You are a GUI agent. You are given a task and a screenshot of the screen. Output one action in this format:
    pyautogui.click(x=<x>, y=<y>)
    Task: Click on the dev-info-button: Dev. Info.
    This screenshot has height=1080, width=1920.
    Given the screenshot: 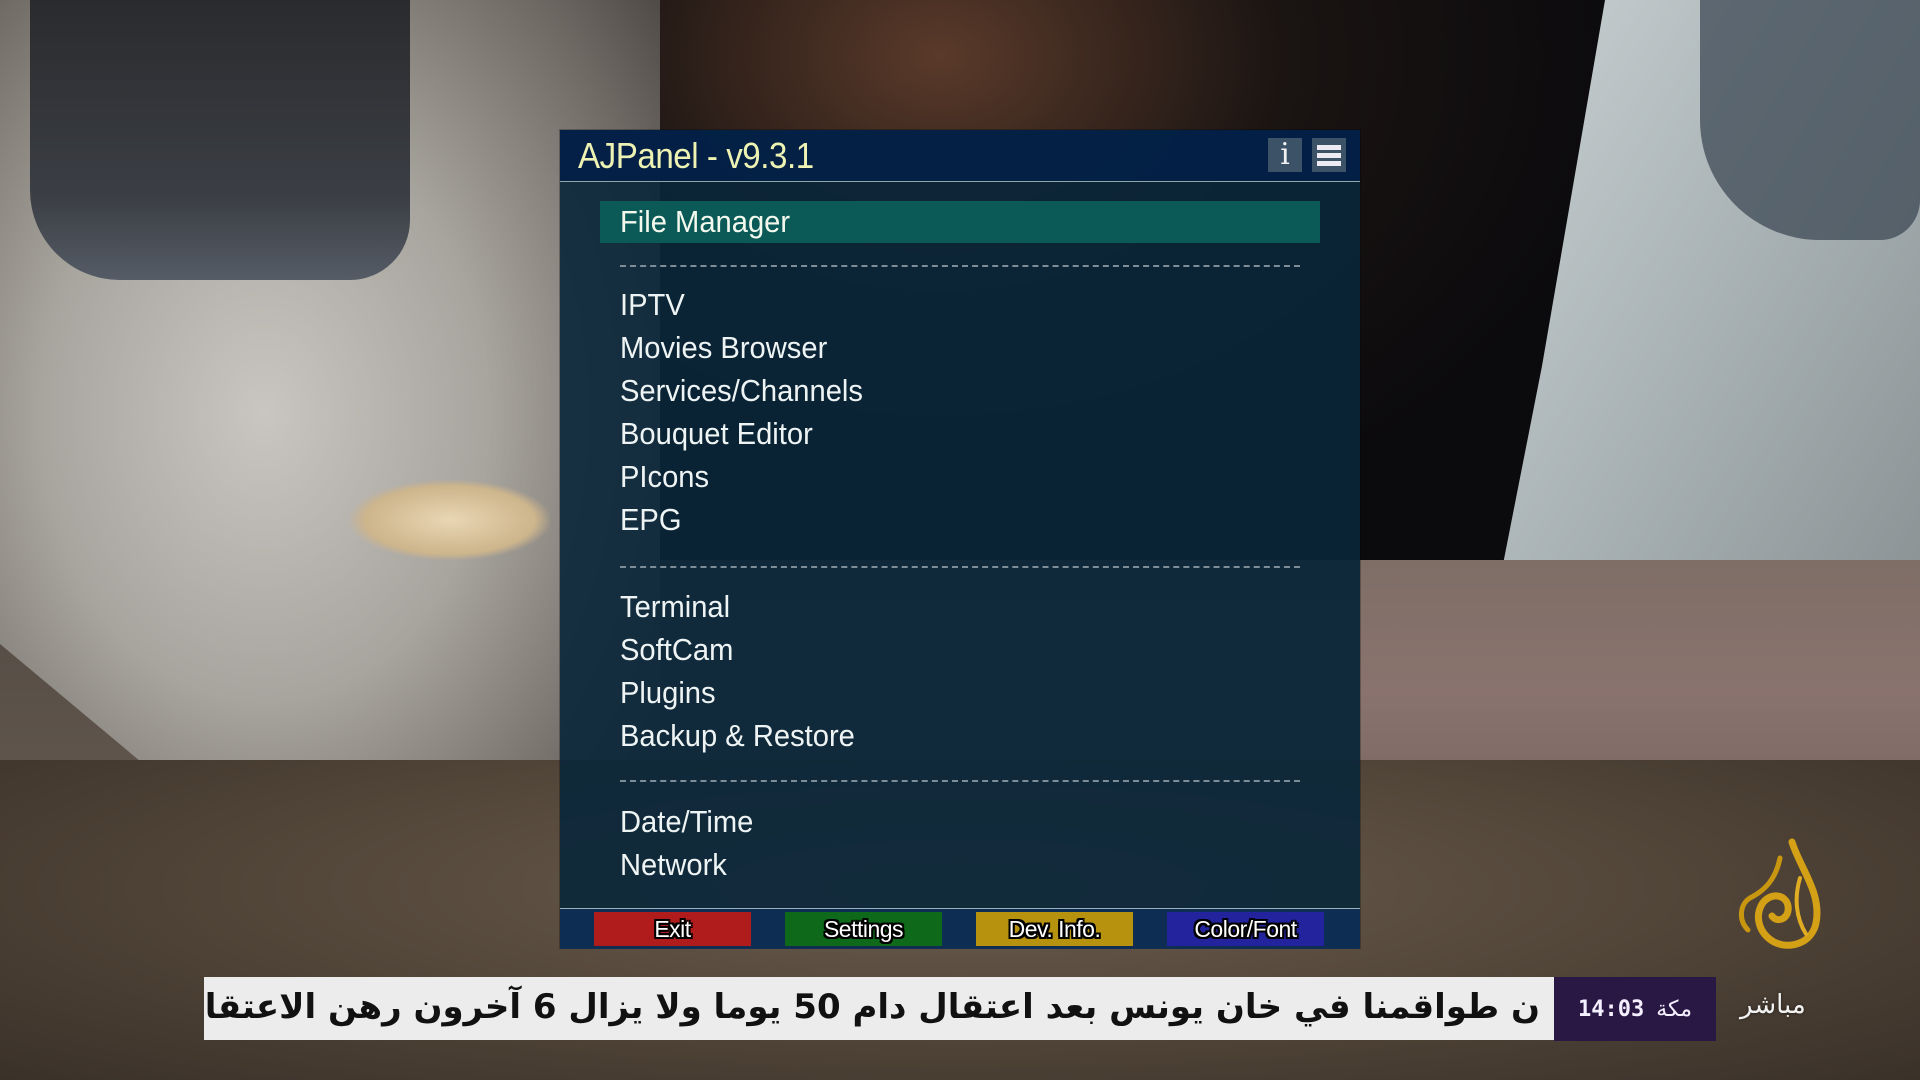 What is the action you would take?
    pyautogui.click(x=1054, y=929)
    